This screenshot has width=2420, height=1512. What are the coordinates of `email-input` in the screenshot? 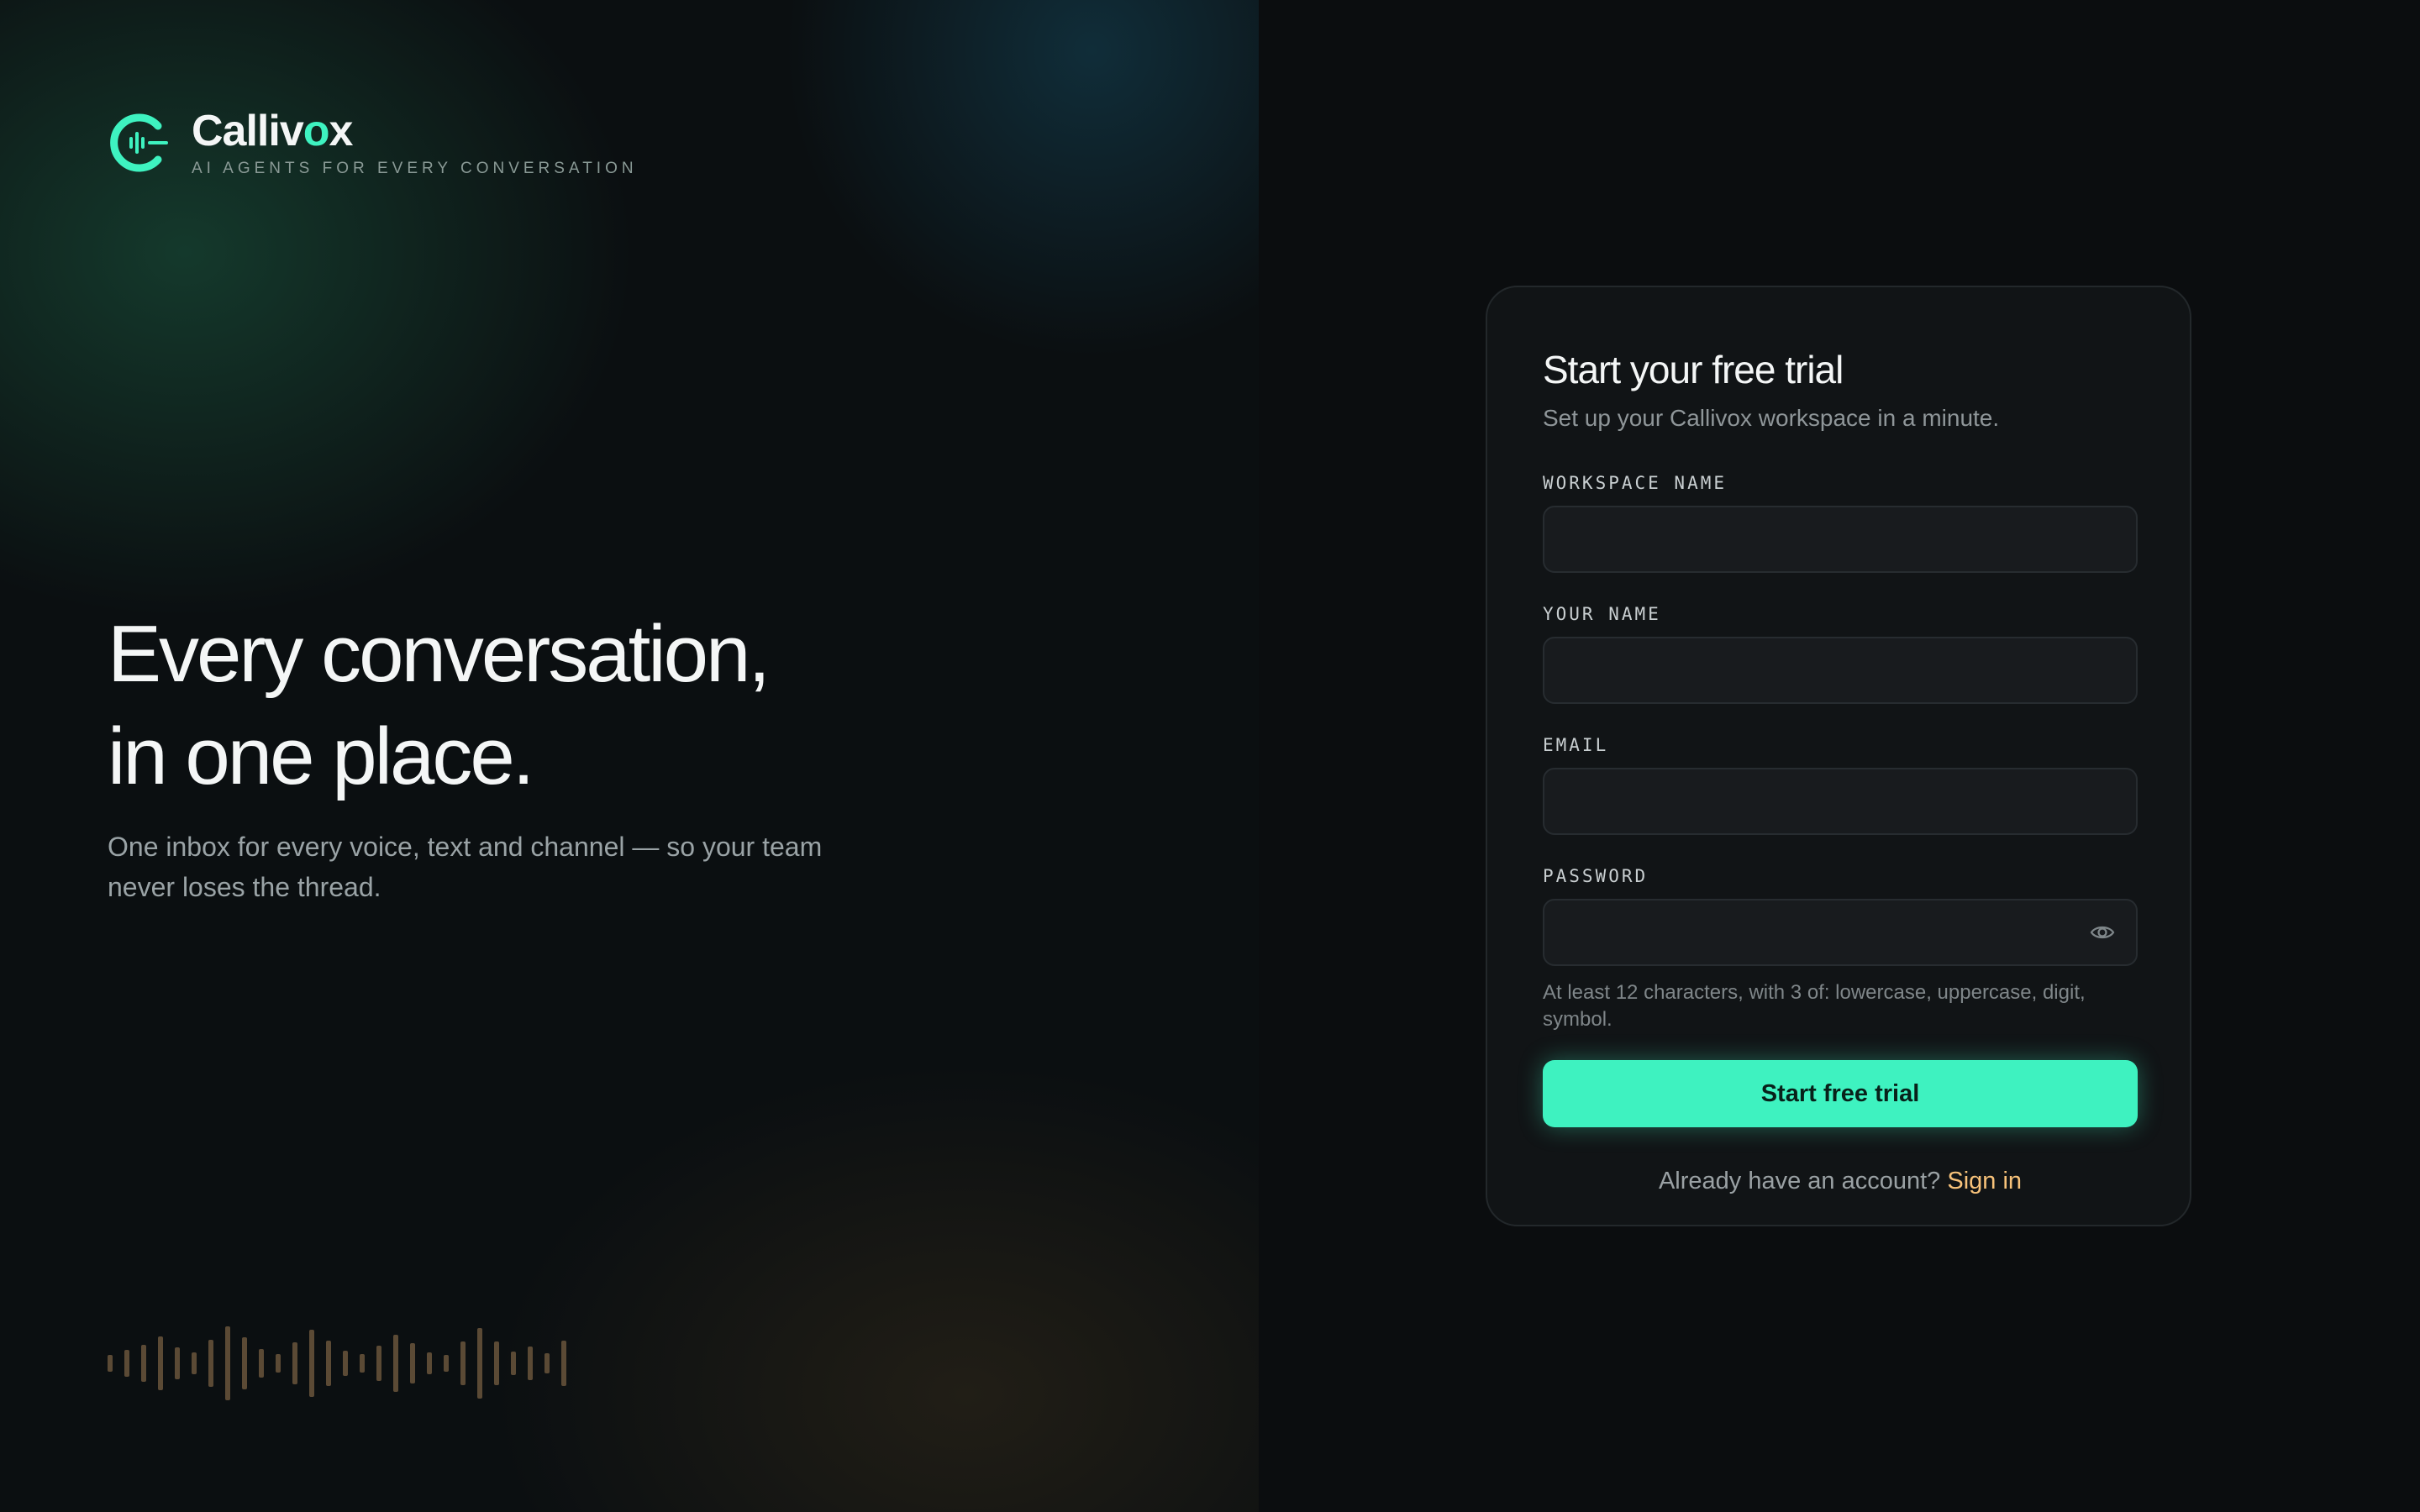 It's located at (1841, 801).